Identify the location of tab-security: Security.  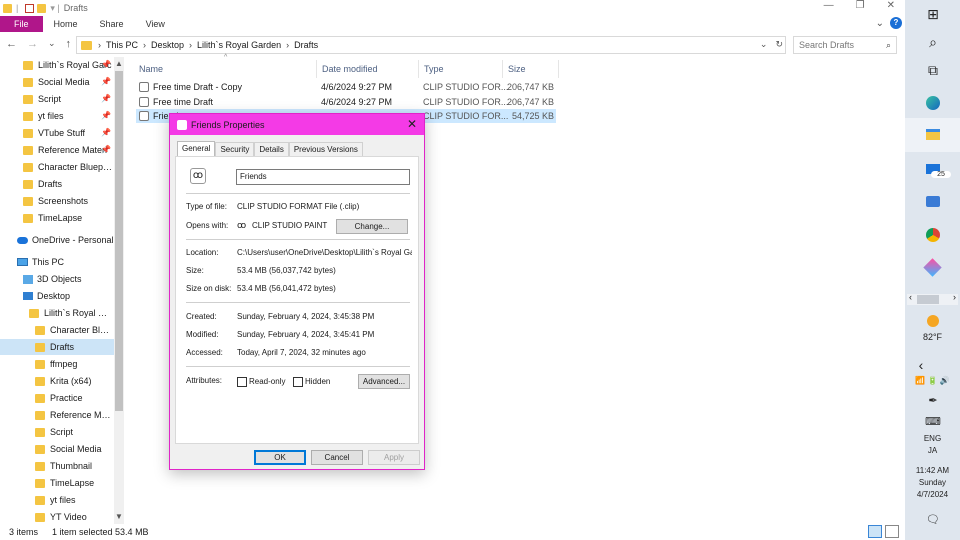
(235, 149).